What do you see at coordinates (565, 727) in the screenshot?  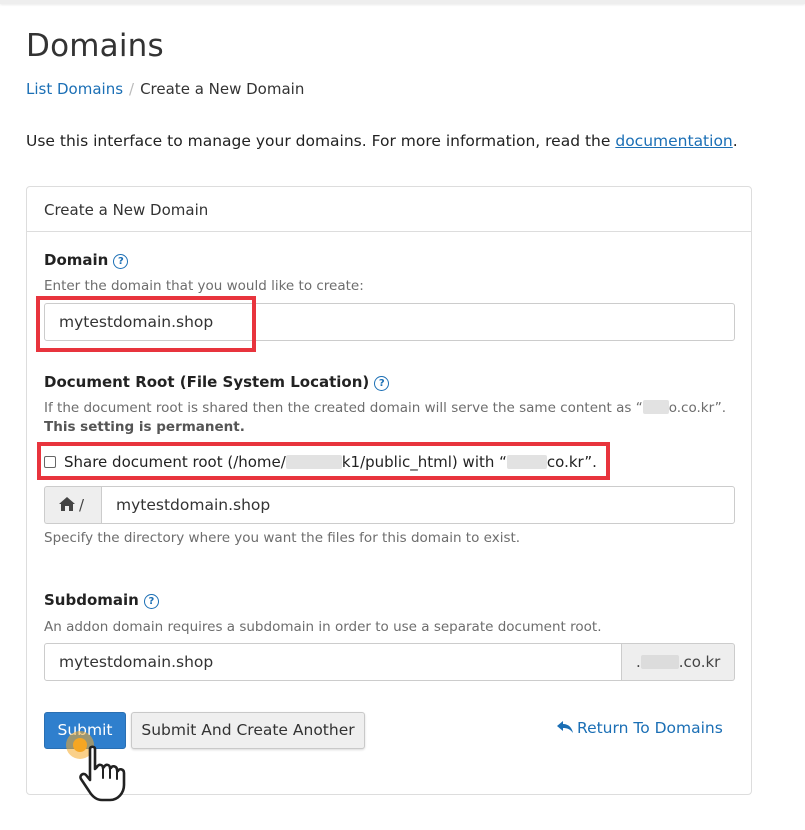 I see `reply-arrow-icon` at bounding box center [565, 727].